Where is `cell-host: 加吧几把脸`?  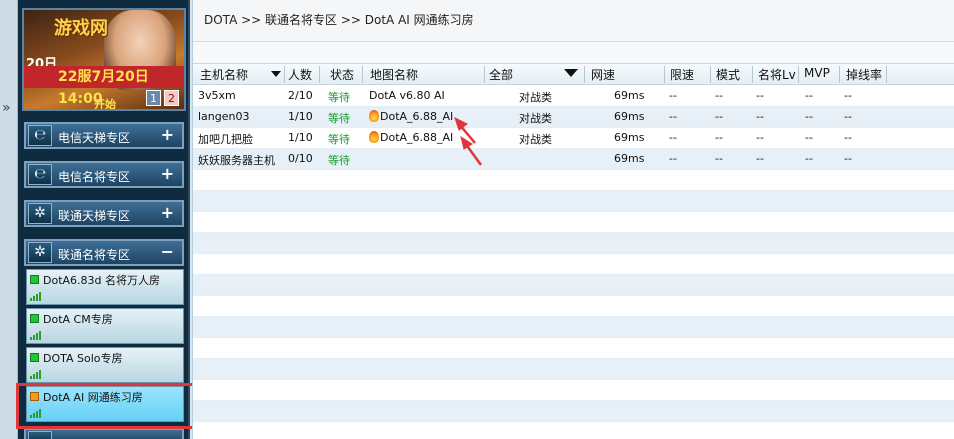
cell-host: 加吧几把脸 is located at coordinates (225, 139).